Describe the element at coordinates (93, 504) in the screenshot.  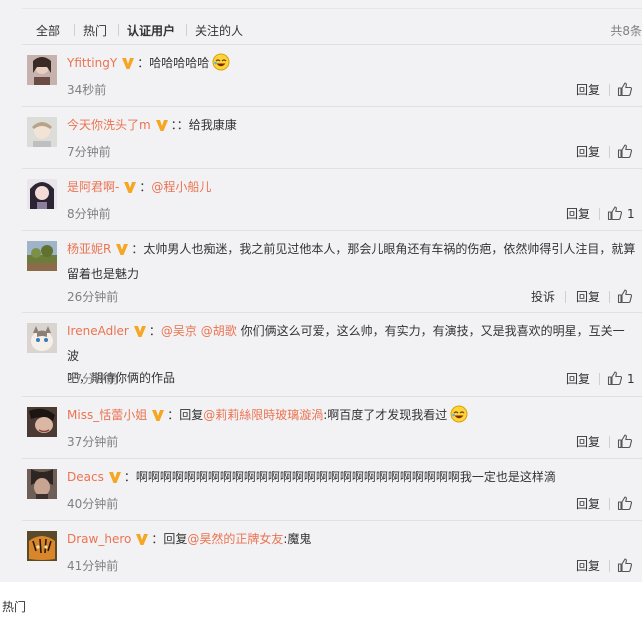
I see `comment-time: 40分钟前` at that location.